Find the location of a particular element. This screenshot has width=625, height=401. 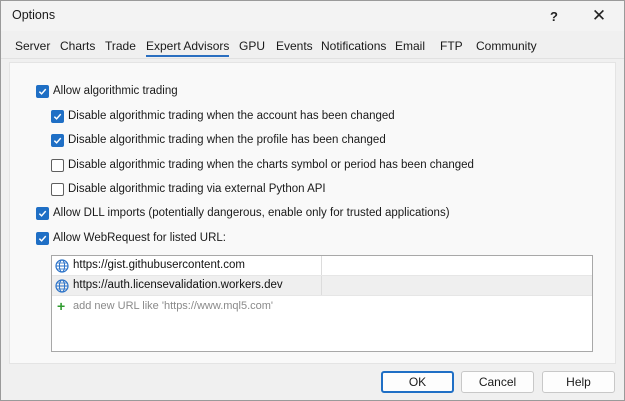

tab-community: Community is located at coordinates (506, 46).